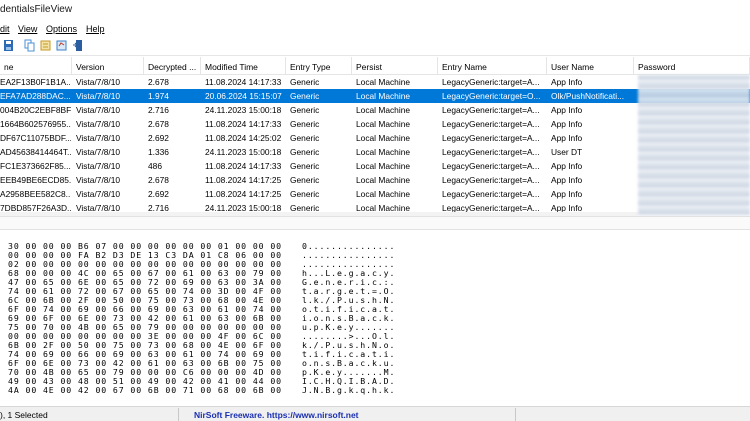  Describe the element at coordinates (492, 66) in the screenshot. I see `column-header-entry-name: Entry Name` at that location.